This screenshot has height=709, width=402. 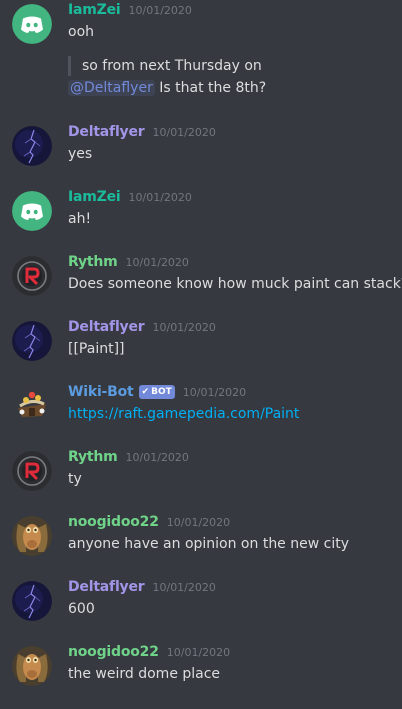 What do you see at coordinates (80, 154) in the screenshot?
I see `message-text: yes` at bounding box center [80, 154].